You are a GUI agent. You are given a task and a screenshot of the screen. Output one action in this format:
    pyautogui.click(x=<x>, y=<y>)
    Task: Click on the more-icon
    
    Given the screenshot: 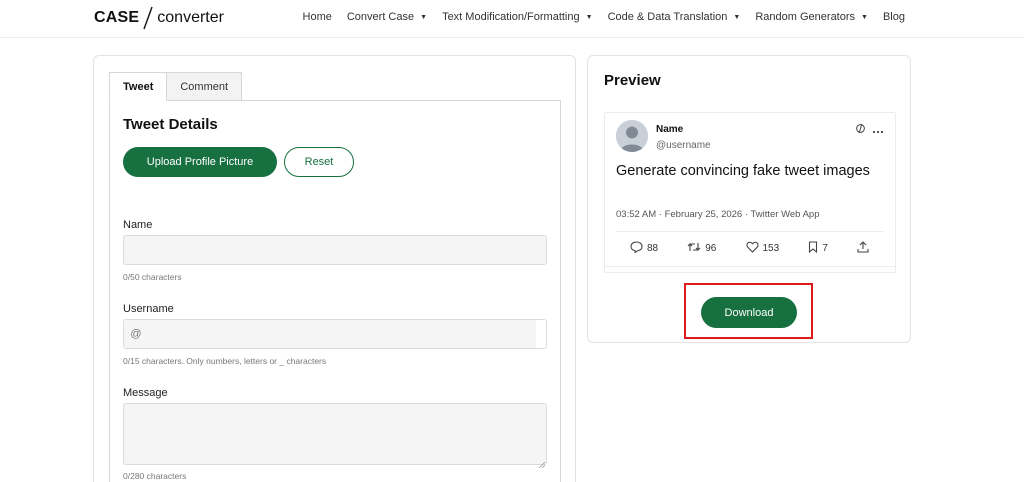 What is the action you would take?
    pyautogui.click(x=878, y=130)
    